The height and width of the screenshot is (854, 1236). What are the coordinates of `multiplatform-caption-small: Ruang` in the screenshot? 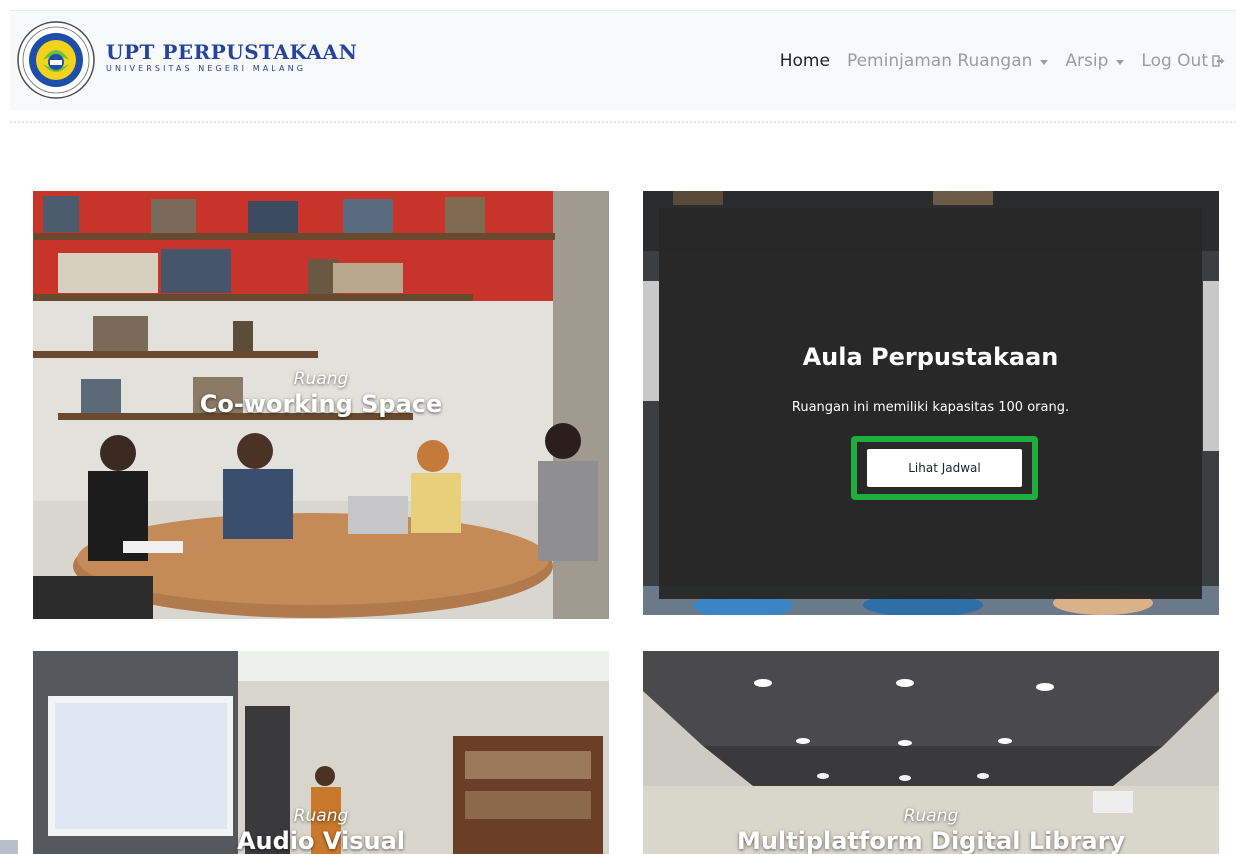 It's located at (931, 816).